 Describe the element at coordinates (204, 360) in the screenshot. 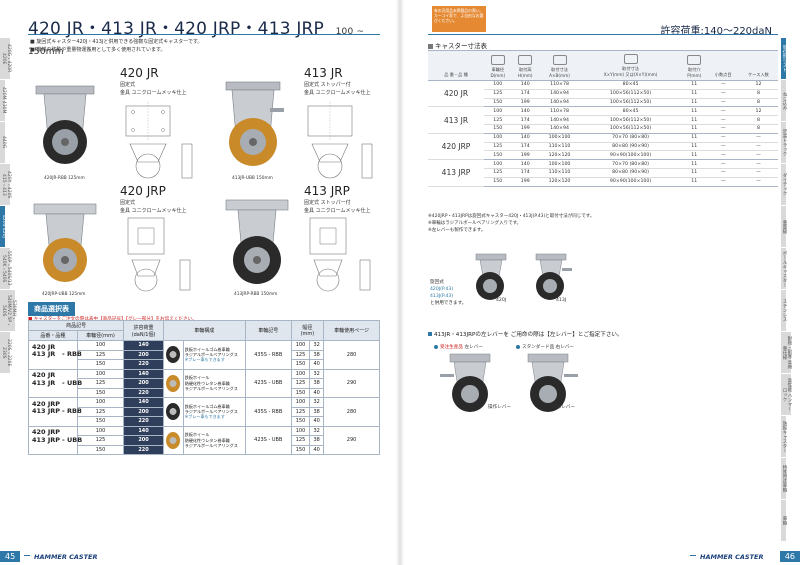

I see `structure-note: ※ブレー車もできます` at that location.